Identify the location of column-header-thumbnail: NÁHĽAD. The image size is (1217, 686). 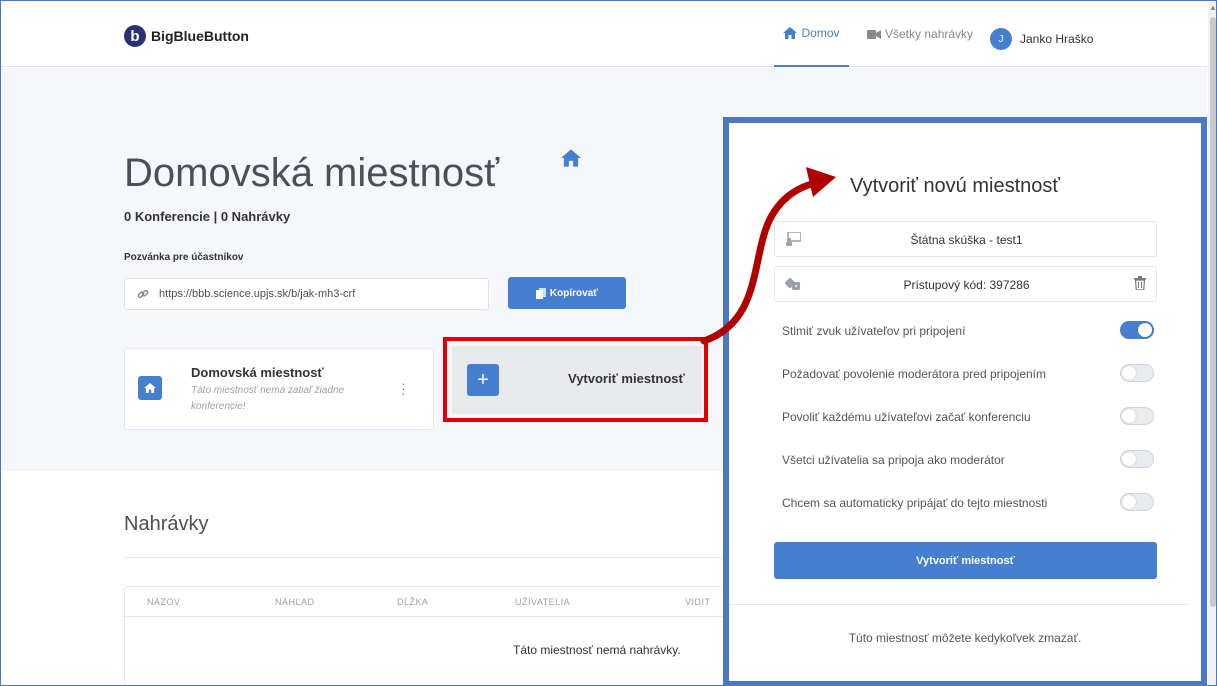
(295, 602).